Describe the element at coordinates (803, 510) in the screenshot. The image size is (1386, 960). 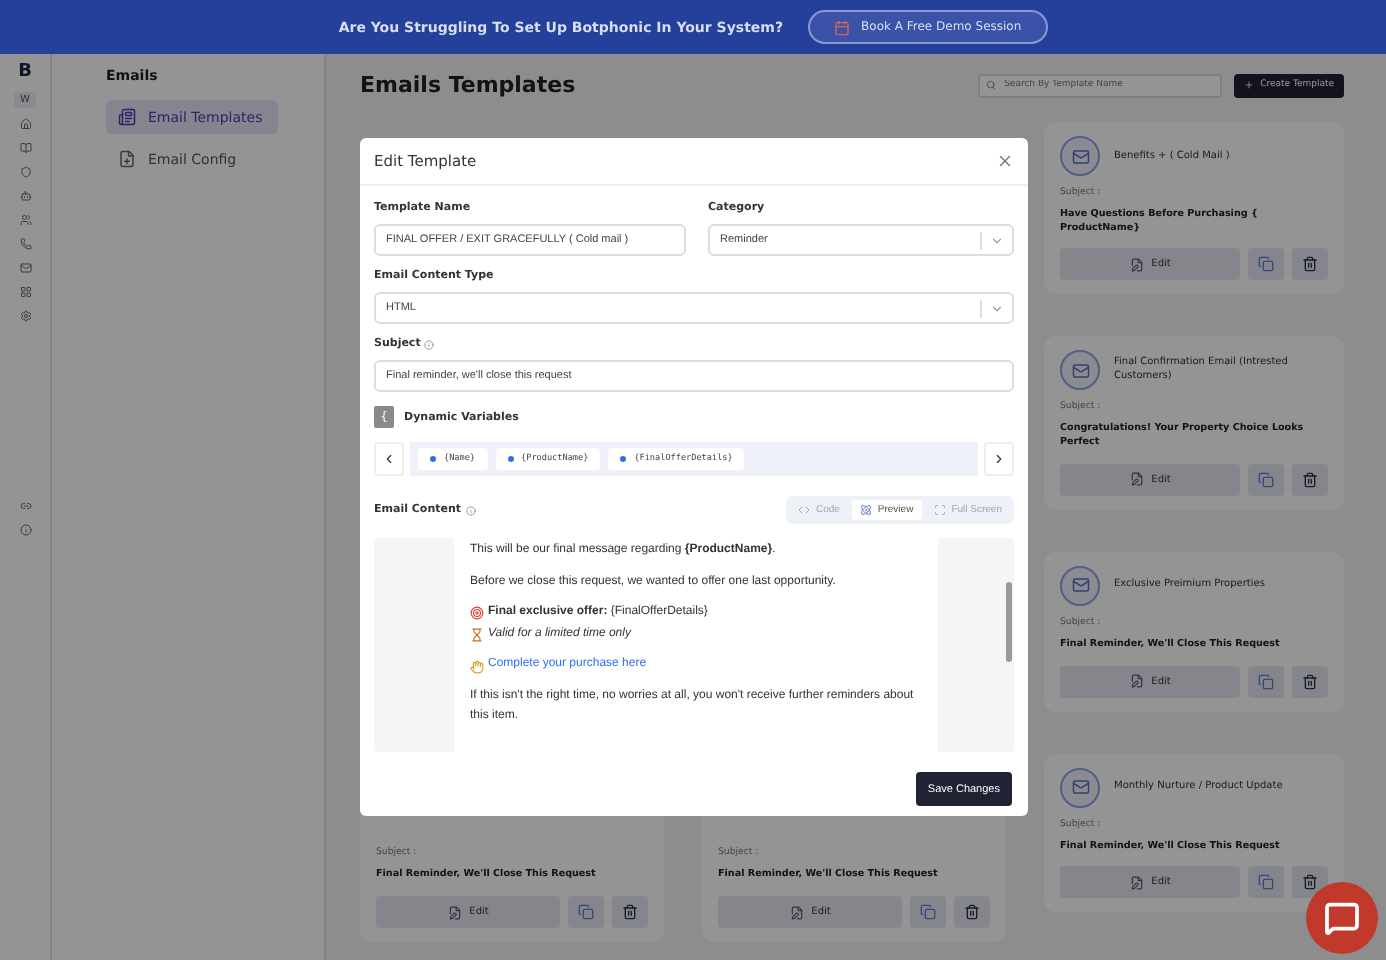
I see `code-icon` at that location.